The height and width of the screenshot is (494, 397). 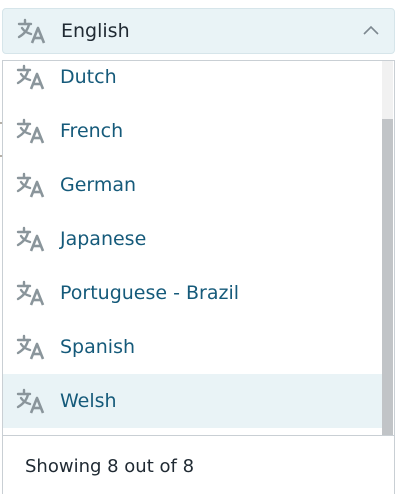 I want to click on scrollbar-thumb, so click(x=387, y=277).